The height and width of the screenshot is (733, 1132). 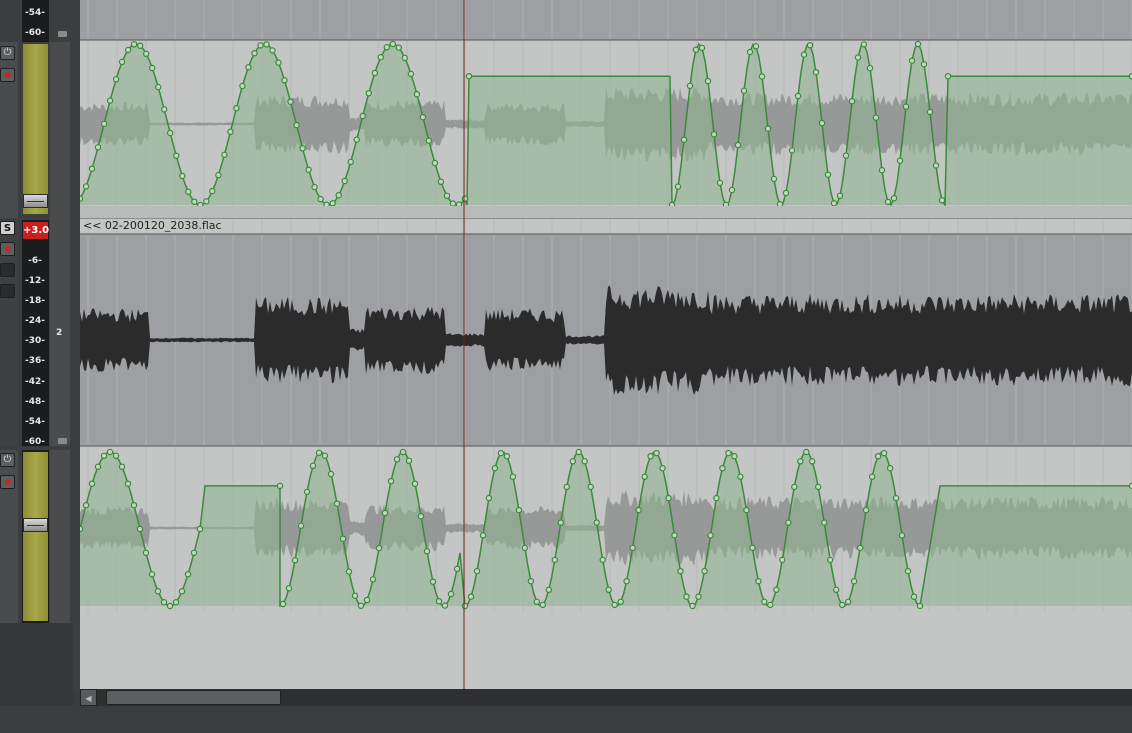 I want to click on track3-power-button: ⏻, so click(x=7, y=460).